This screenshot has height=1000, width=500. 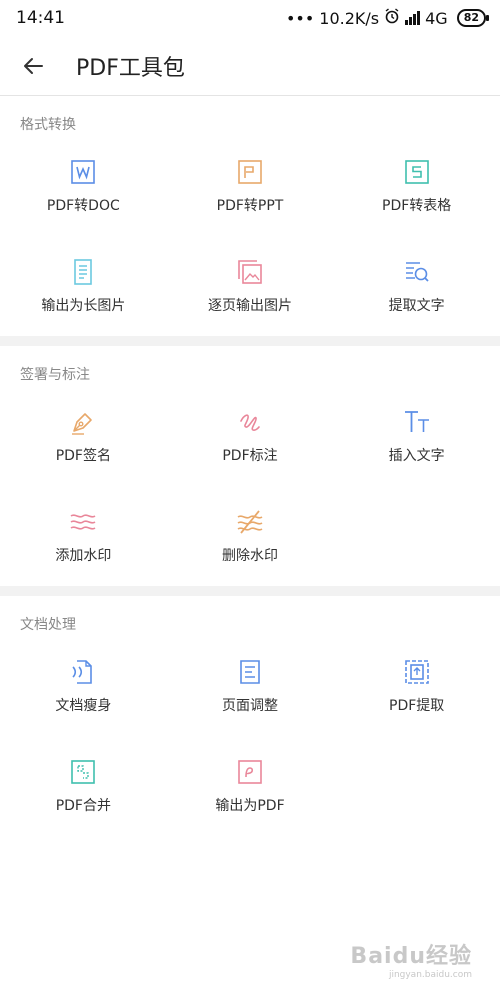 What do you see at coordinates (40, 18) in the screenshot?
I see `status-time: 14:41` at bounding box center [40, 18].